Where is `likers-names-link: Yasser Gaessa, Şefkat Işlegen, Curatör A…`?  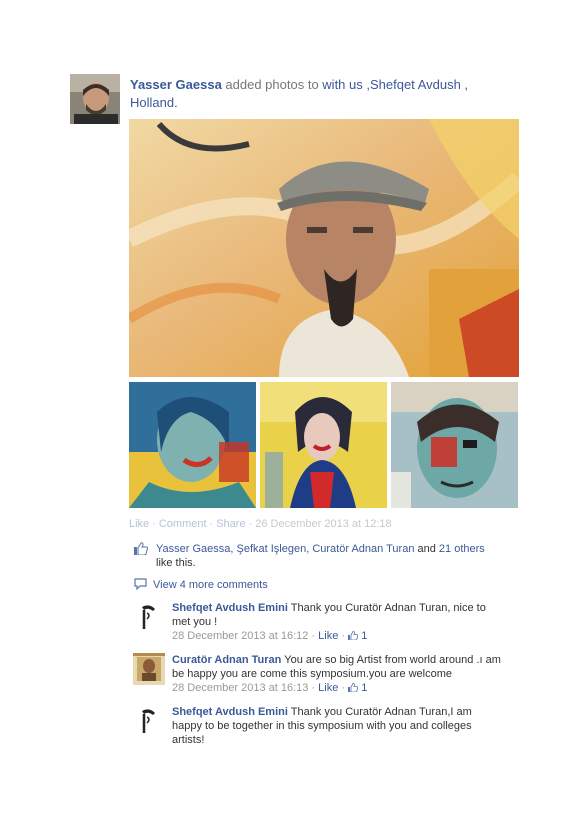 likers-names-link: Yasser Gaessa, Şefkat Işlegen, Curatör A… is located at coordinates (285, 549).